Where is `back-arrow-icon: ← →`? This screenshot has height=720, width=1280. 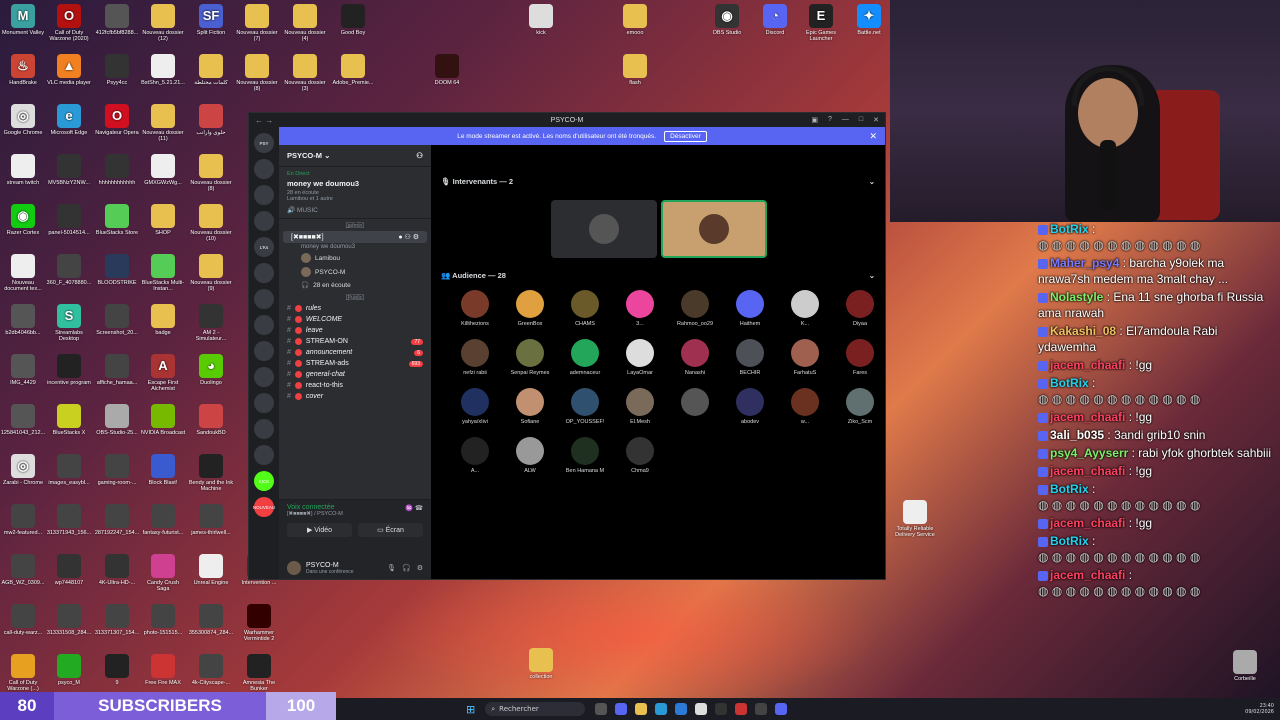
back-arrow-icon: ← → is located at coordinates (264, 120).